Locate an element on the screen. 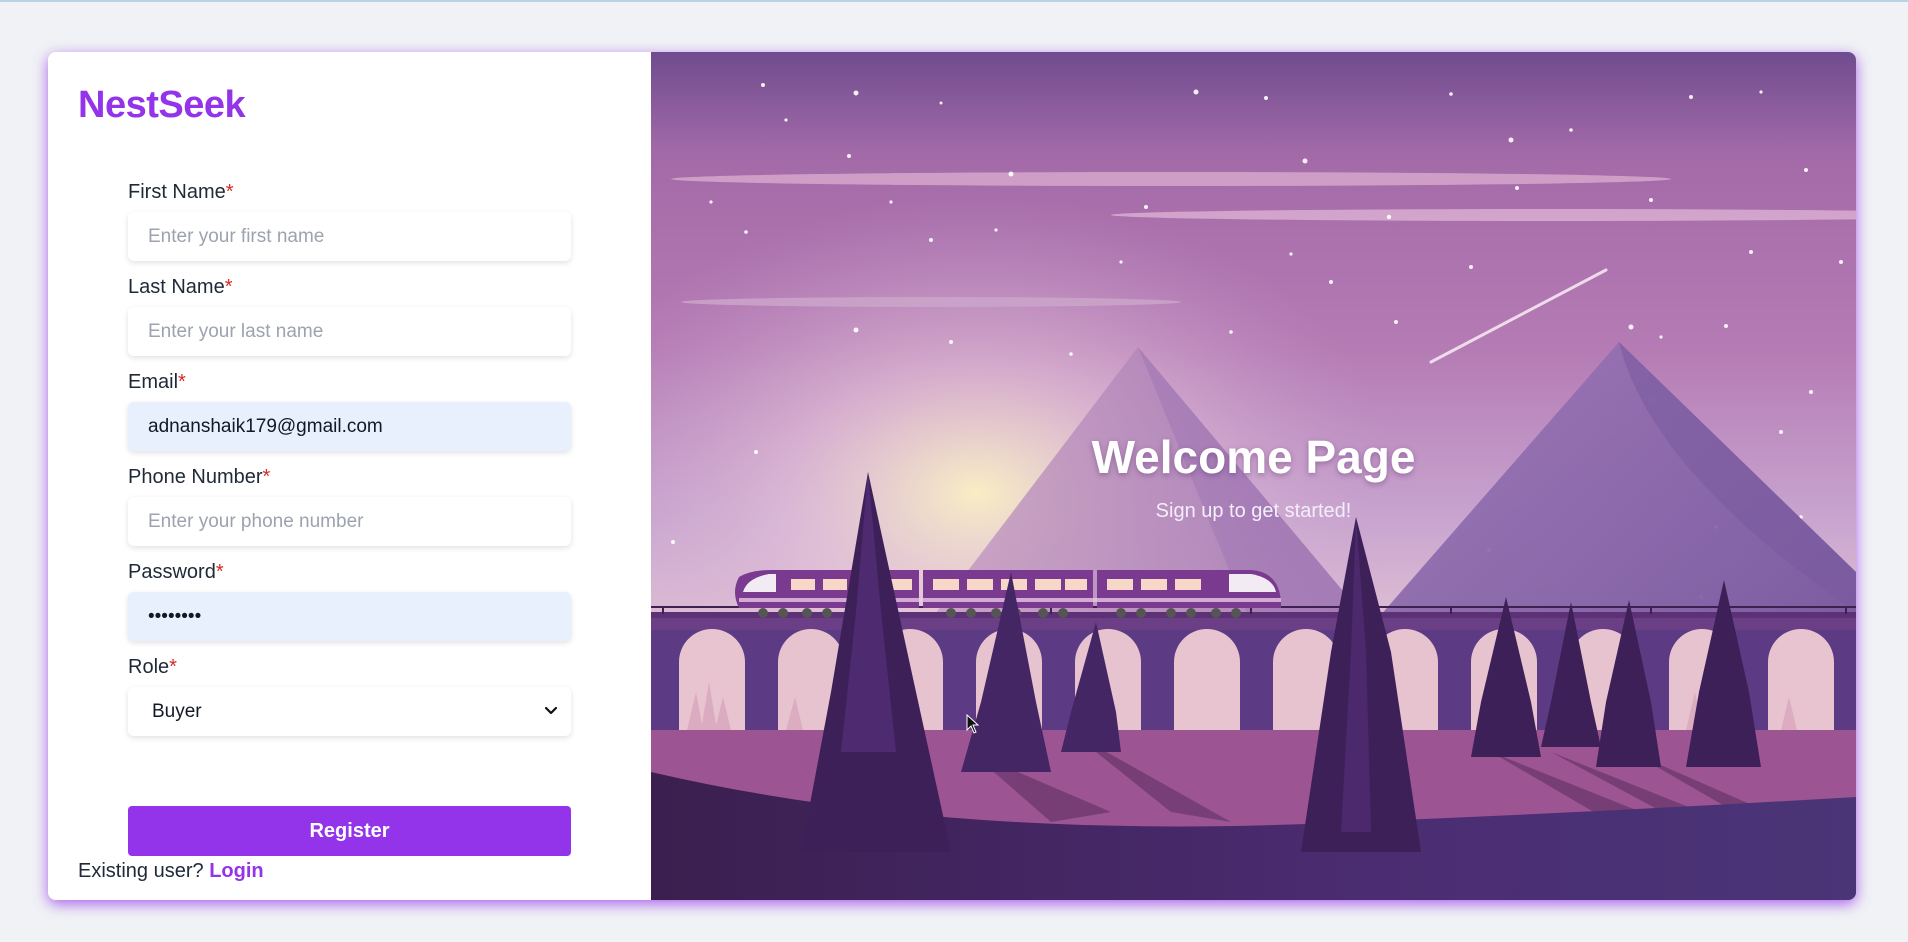 This screenshot has width=1908, height=942. first-name-field: First Name* is located at coordinates (349, 220).